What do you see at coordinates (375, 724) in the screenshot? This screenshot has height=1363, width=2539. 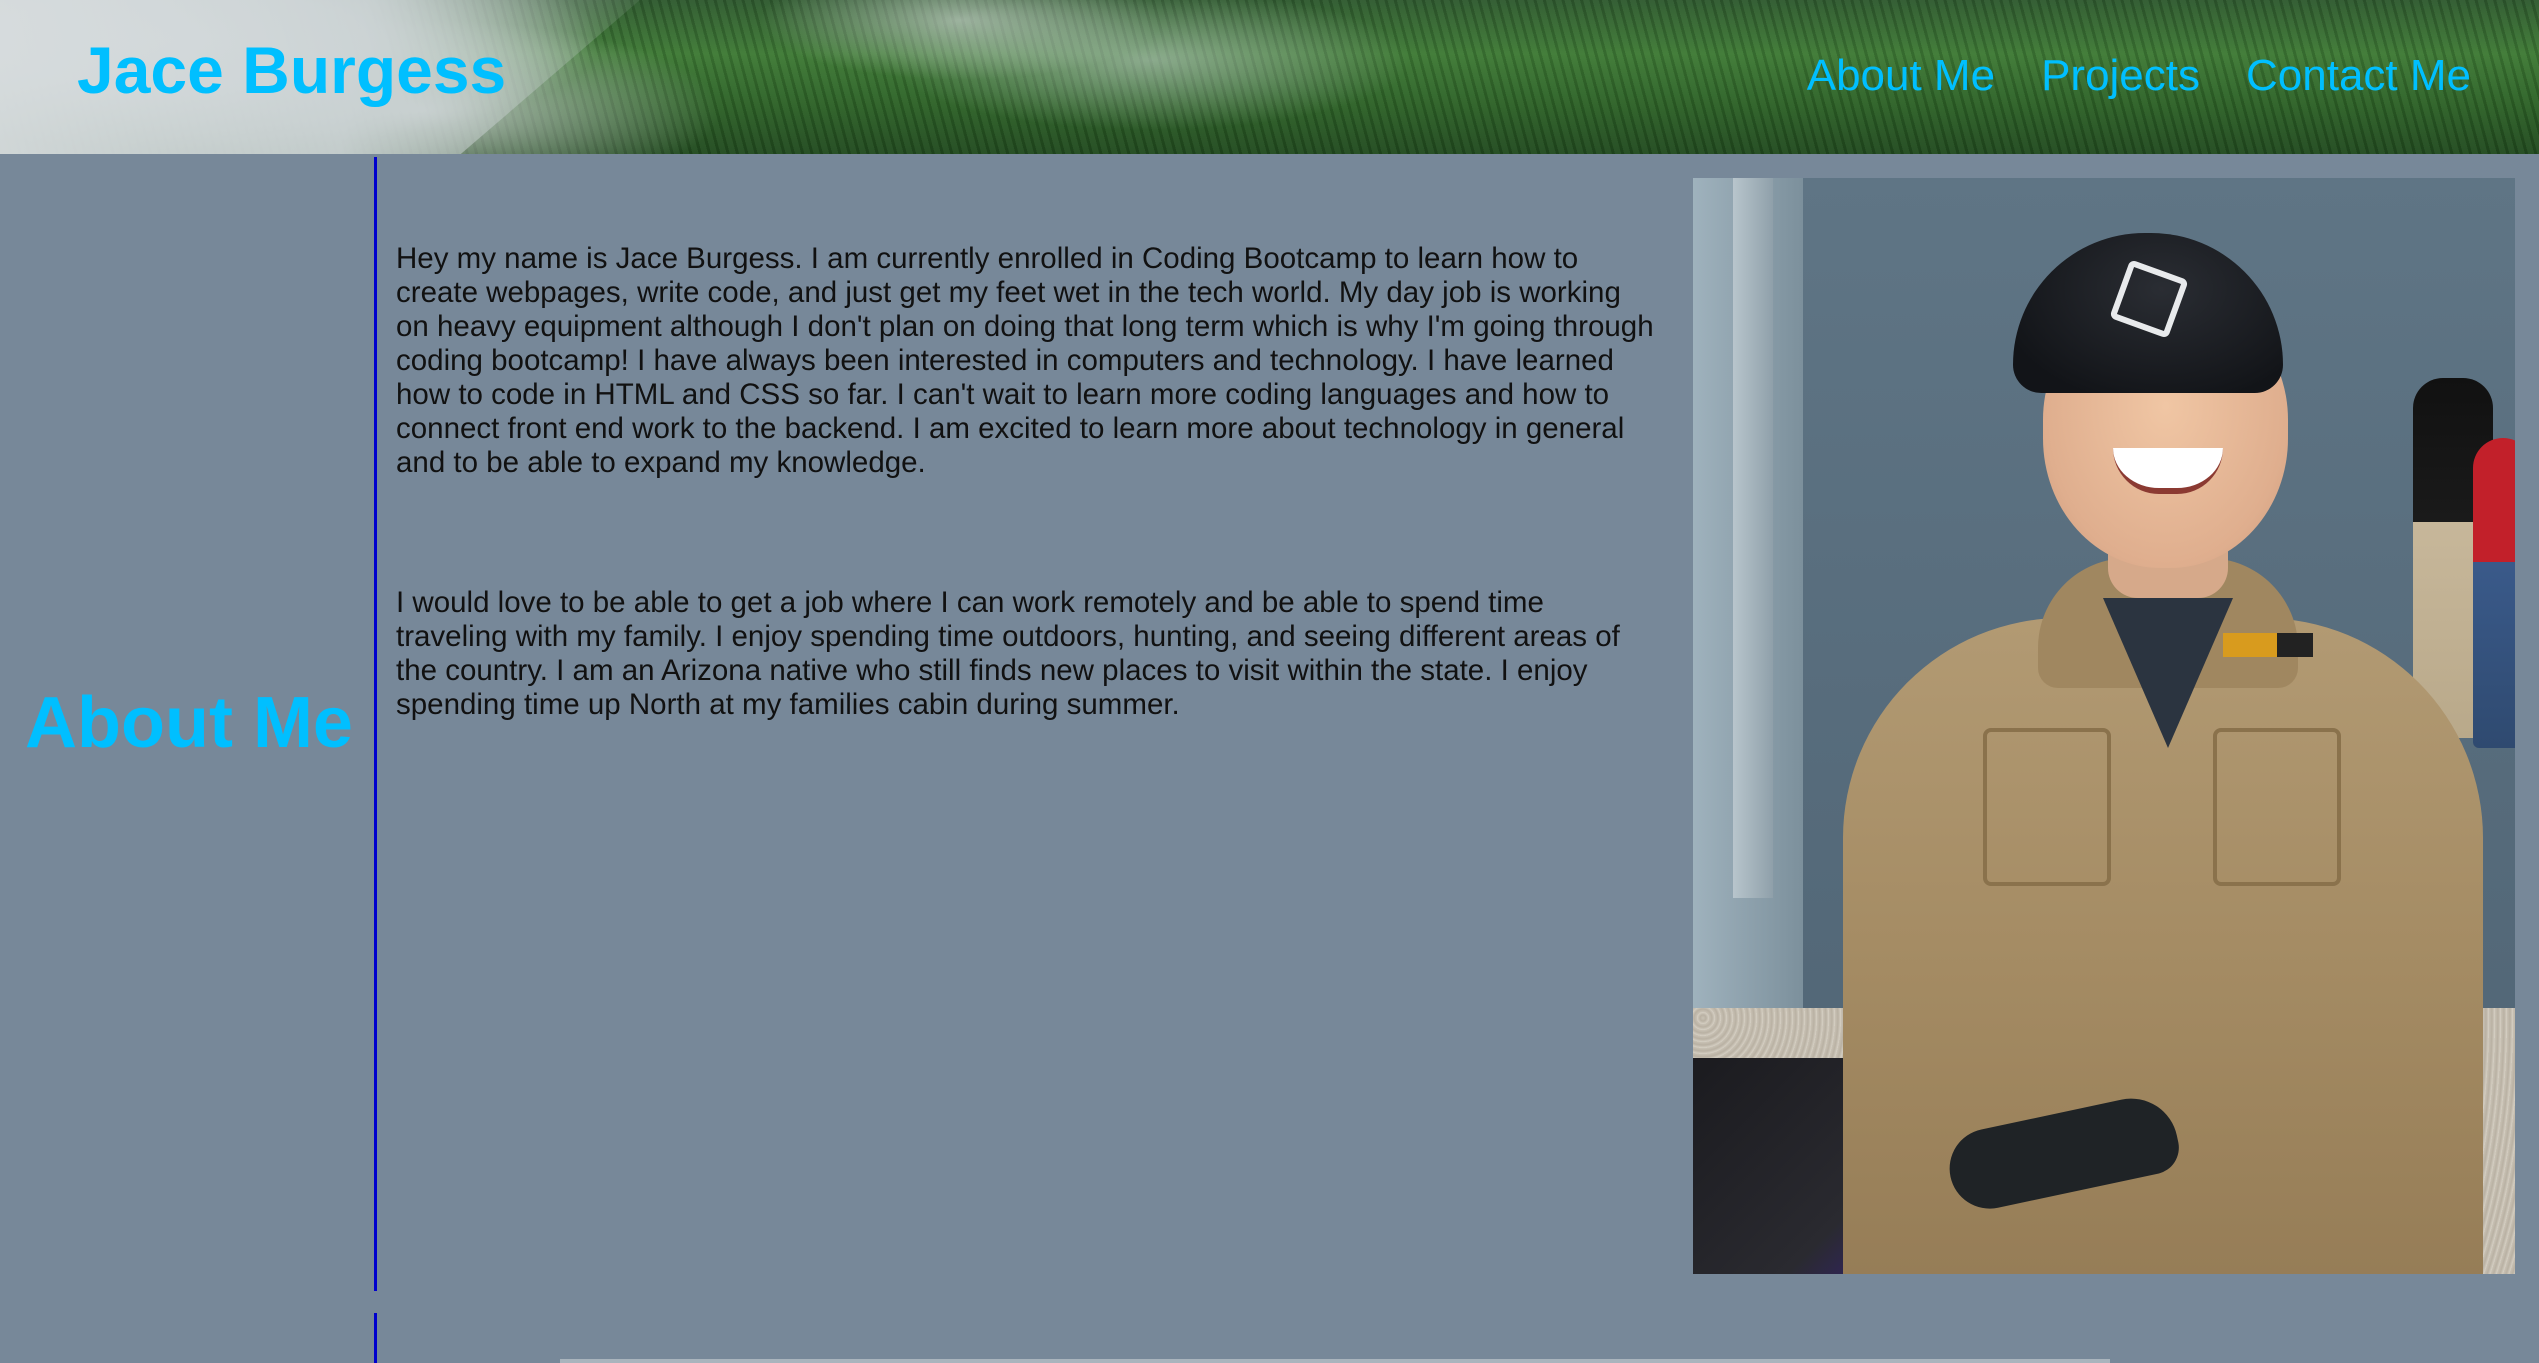 I see `section-divider` at bounding box center [375, 724].